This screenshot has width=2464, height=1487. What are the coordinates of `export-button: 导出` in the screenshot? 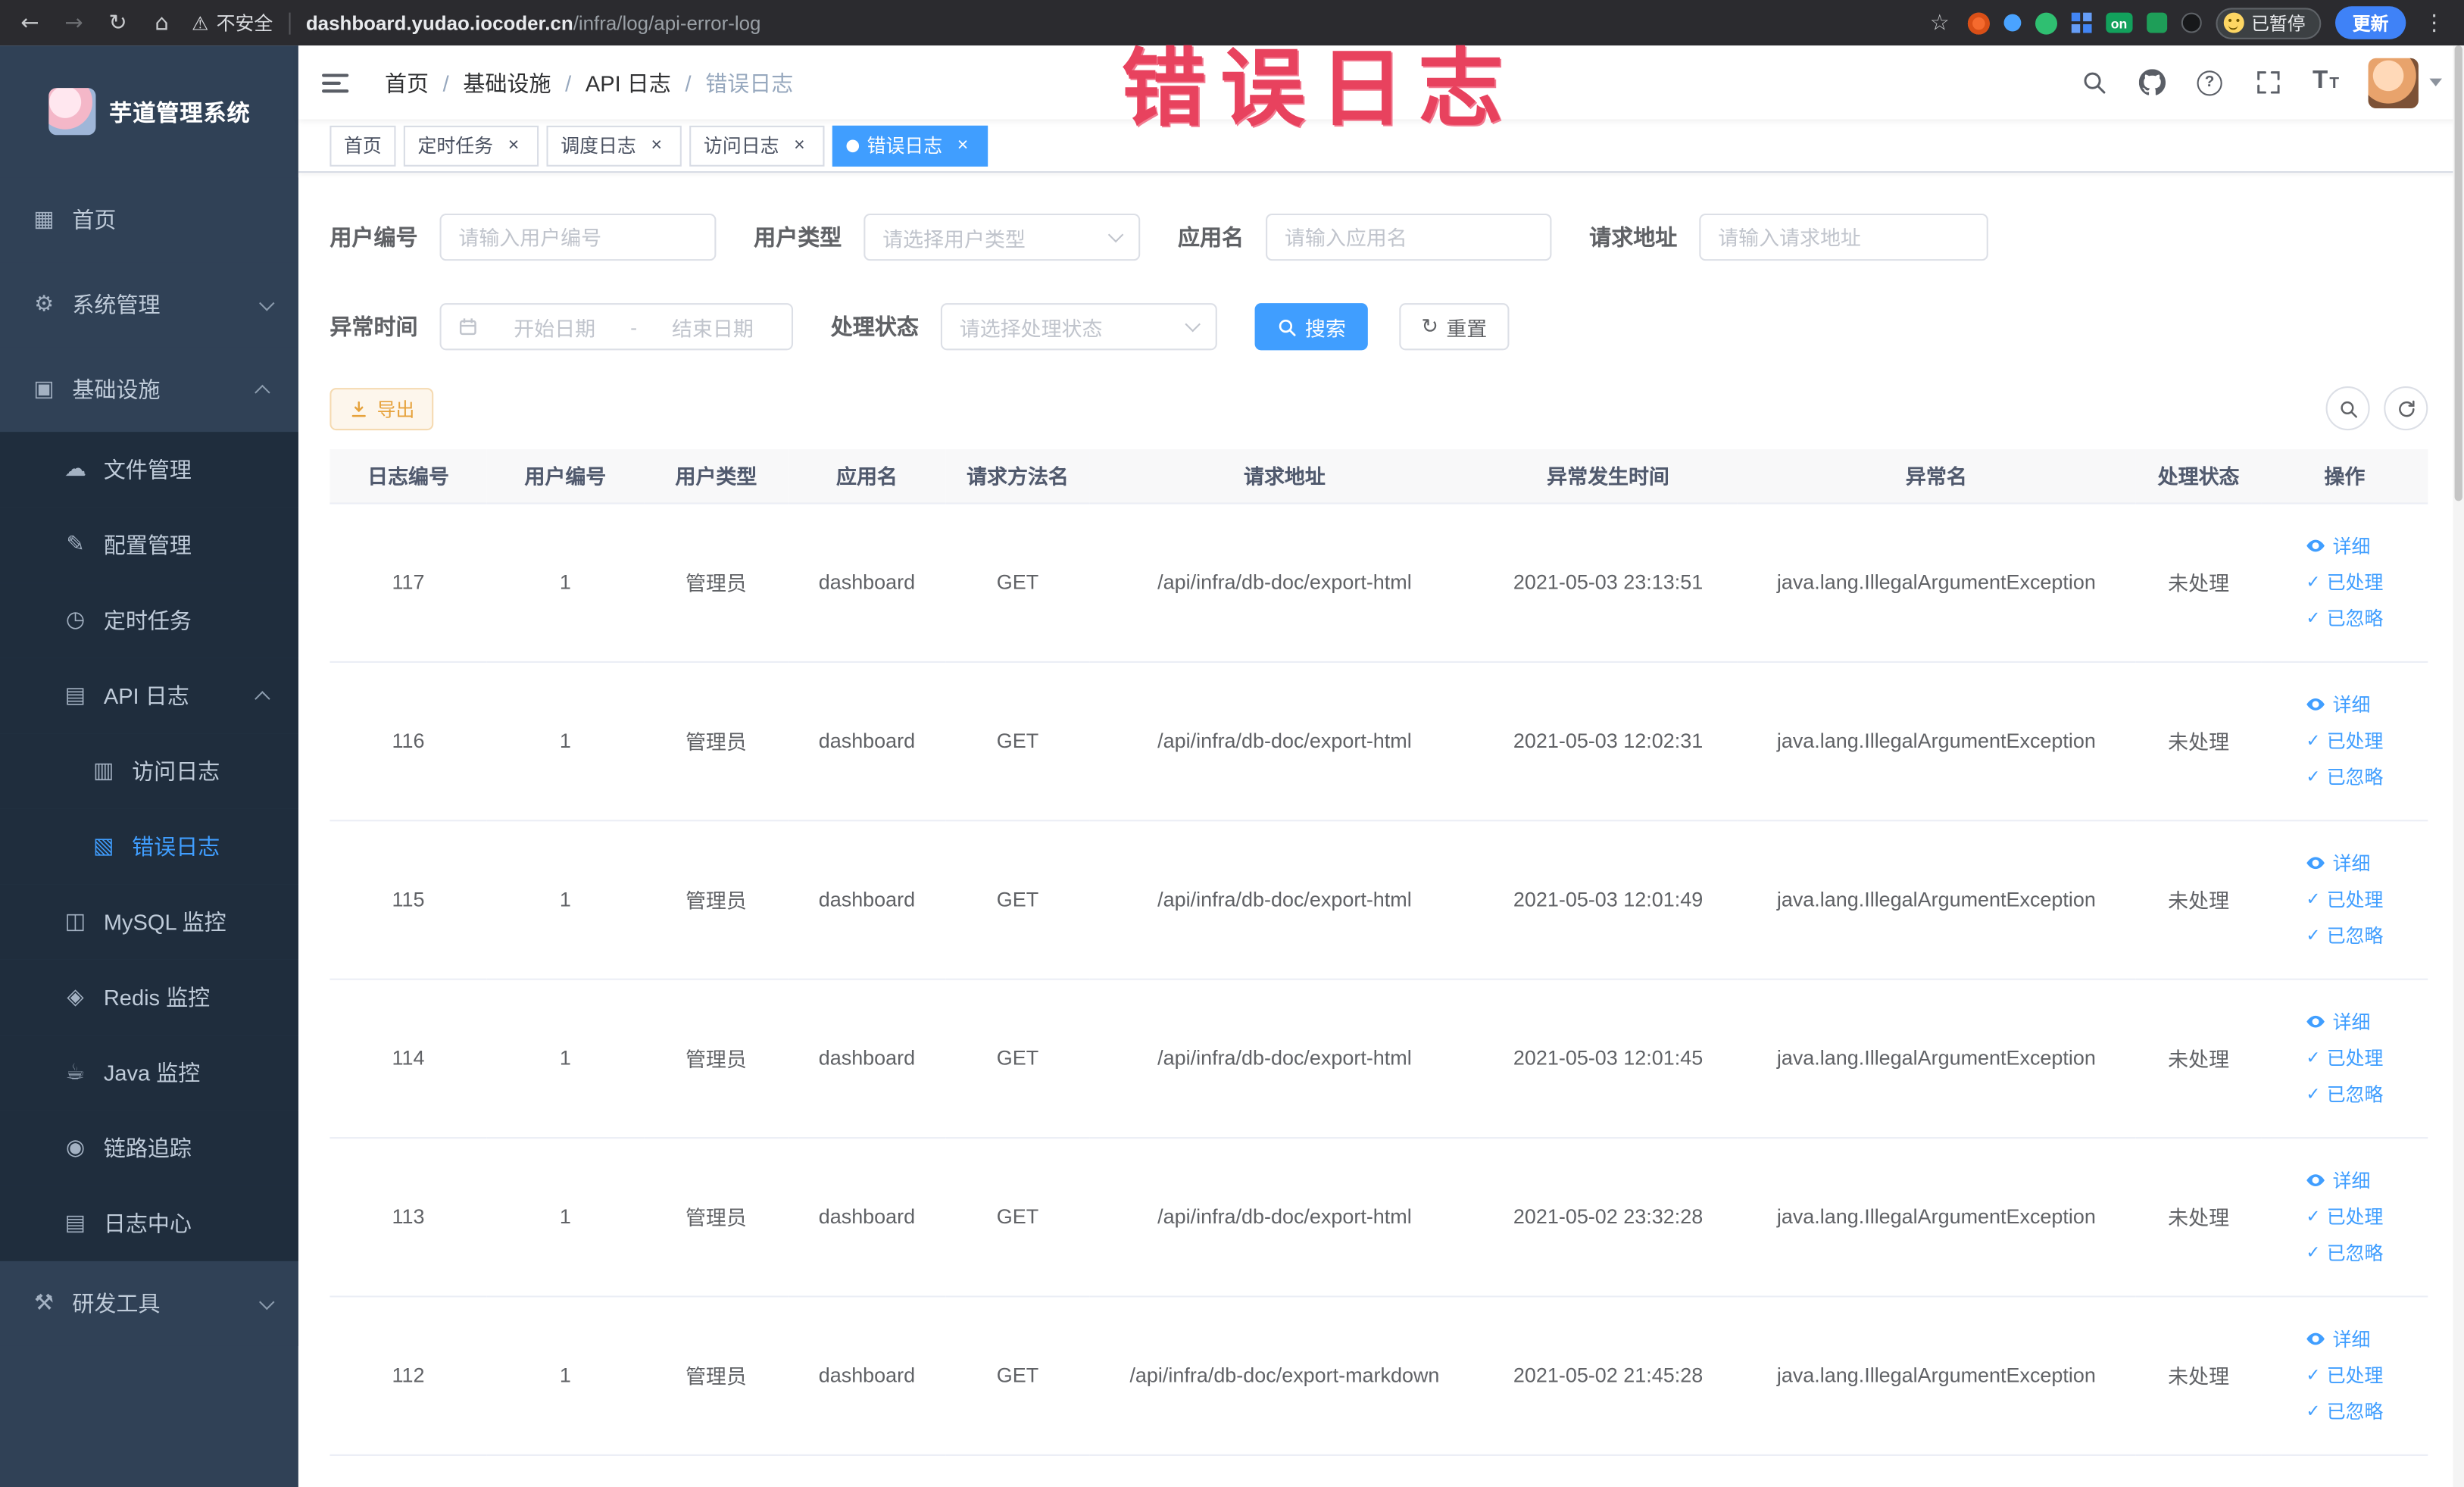 It's located at (381, 408).